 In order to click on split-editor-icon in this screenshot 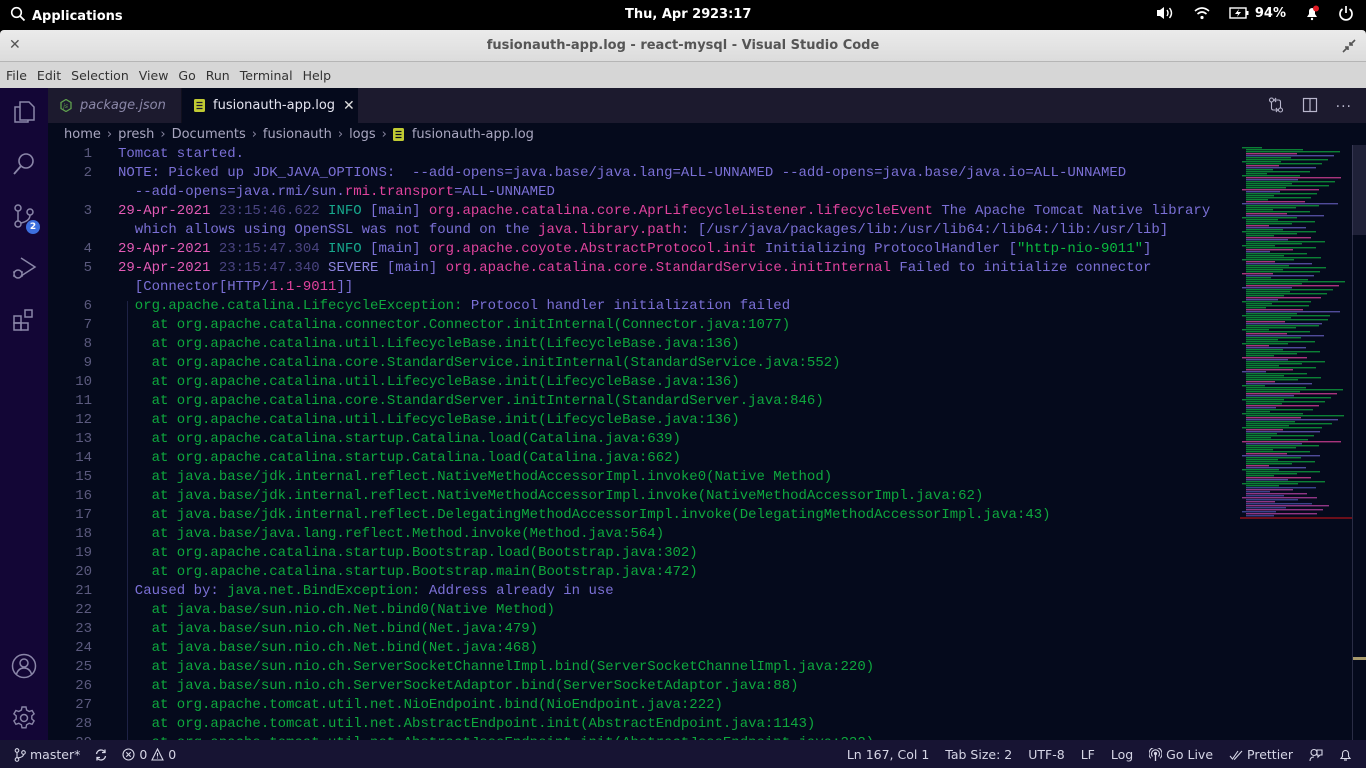, I will do `click(1310, 107)`.